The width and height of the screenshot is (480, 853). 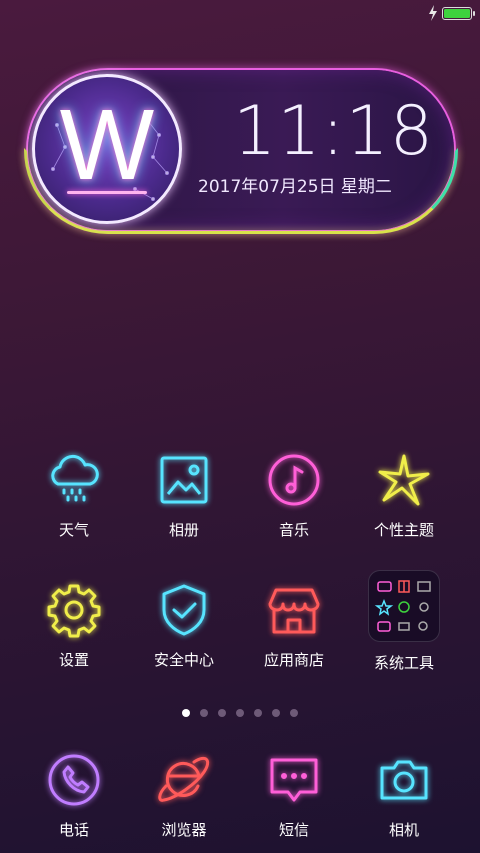 I want to click on folder-preview-icons, so click(x=402, y=606).